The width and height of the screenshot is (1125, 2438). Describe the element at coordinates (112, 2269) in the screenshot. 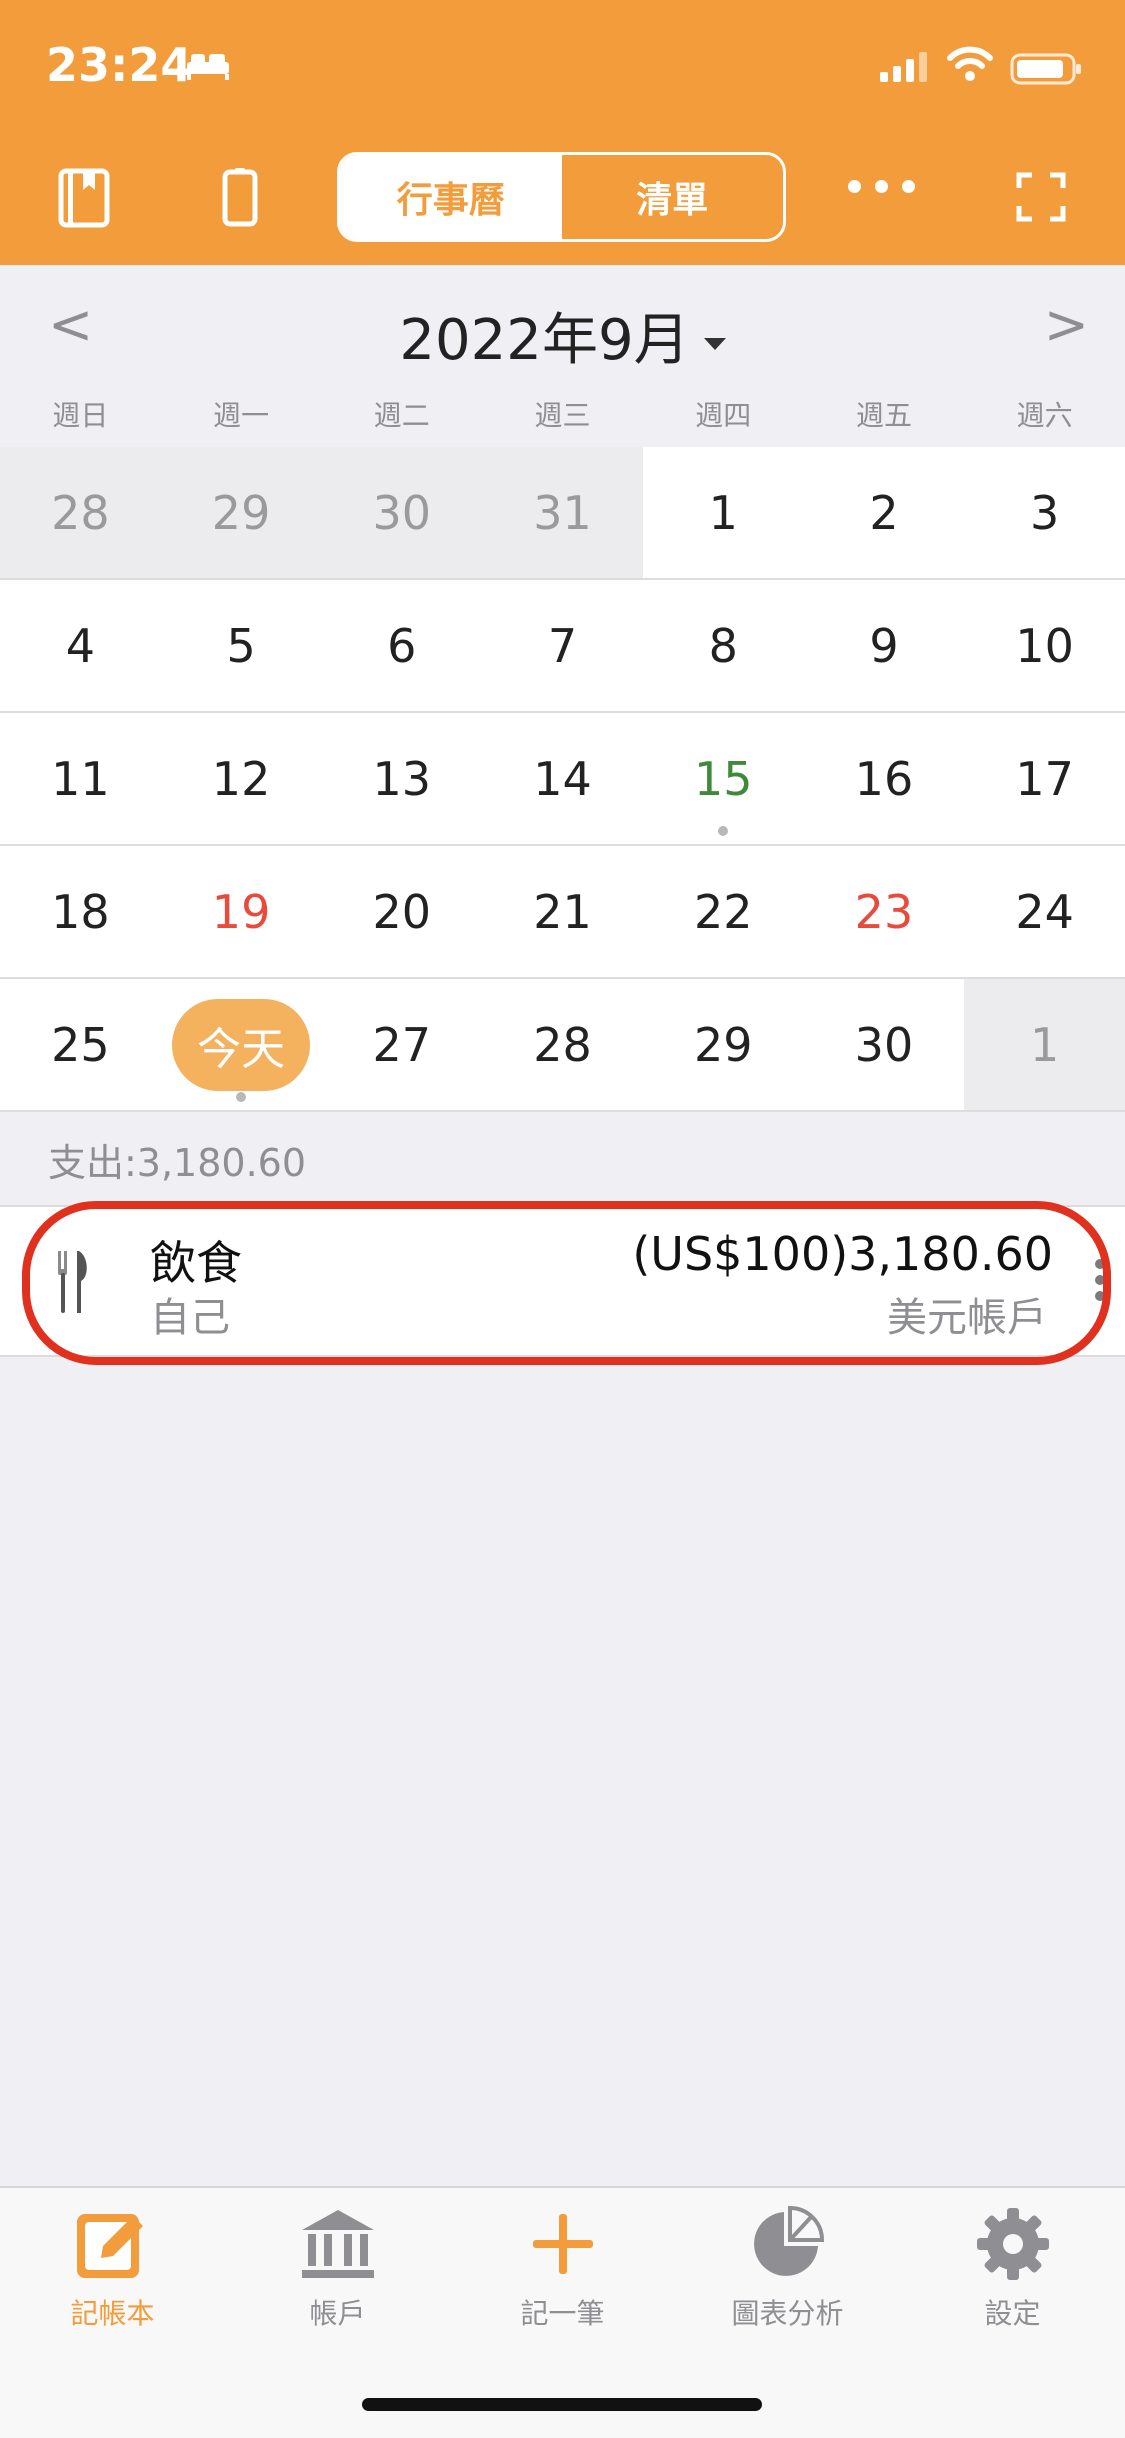

I see `tab-bookkeeping: 記帳本` at that location.